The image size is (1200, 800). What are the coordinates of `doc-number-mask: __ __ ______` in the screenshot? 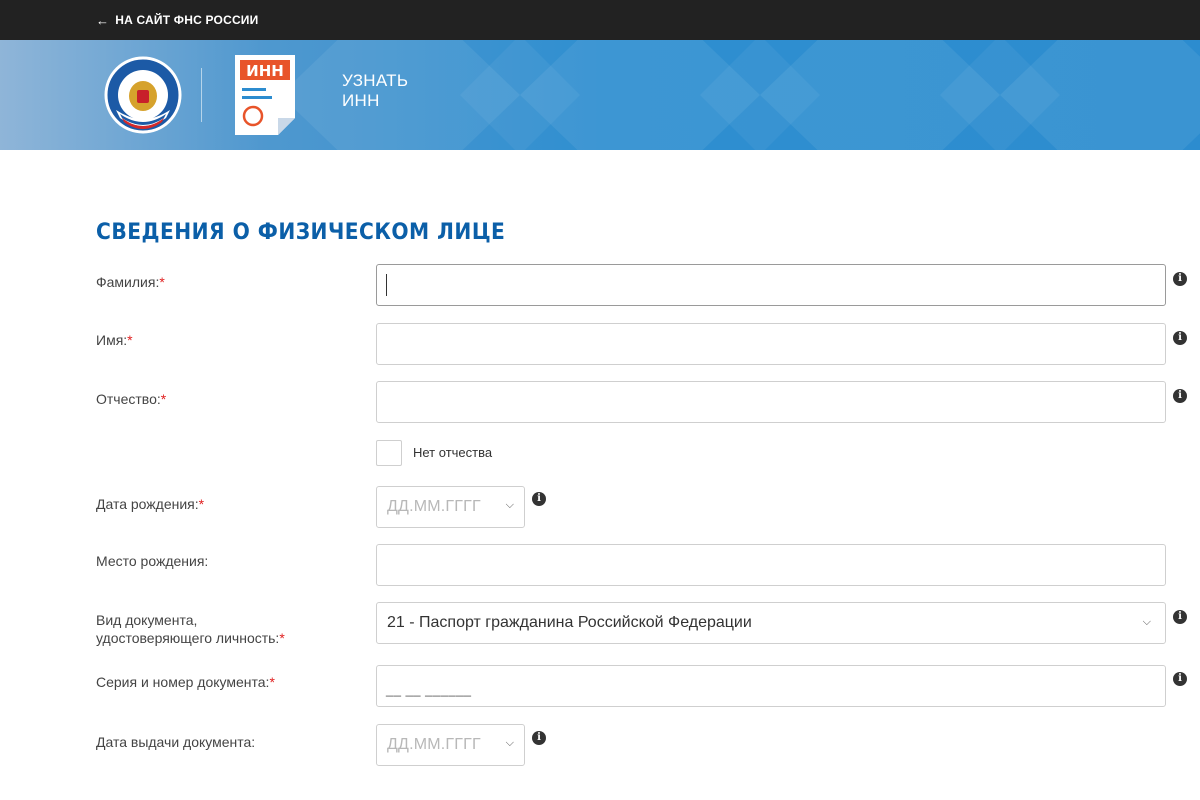 It's located at (429, 689).